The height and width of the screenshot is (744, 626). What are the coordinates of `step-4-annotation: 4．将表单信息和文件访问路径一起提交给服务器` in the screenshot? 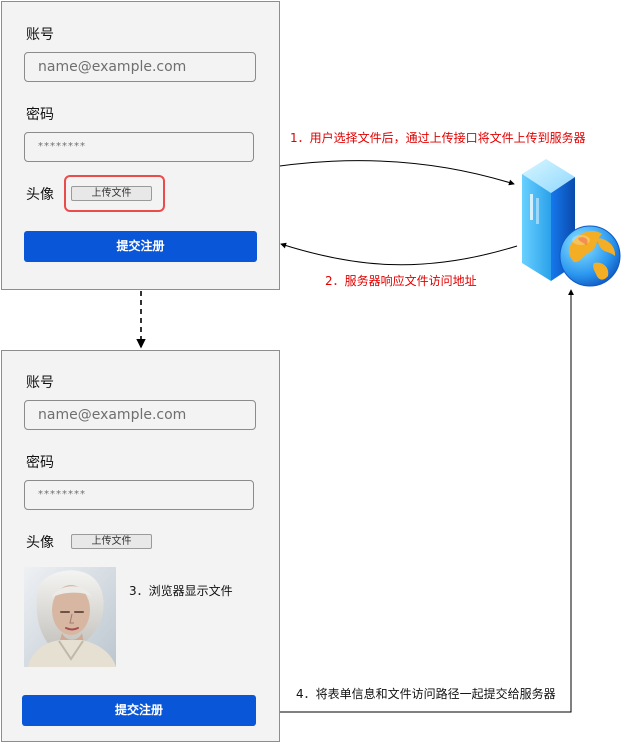 It's located at (426, 694).